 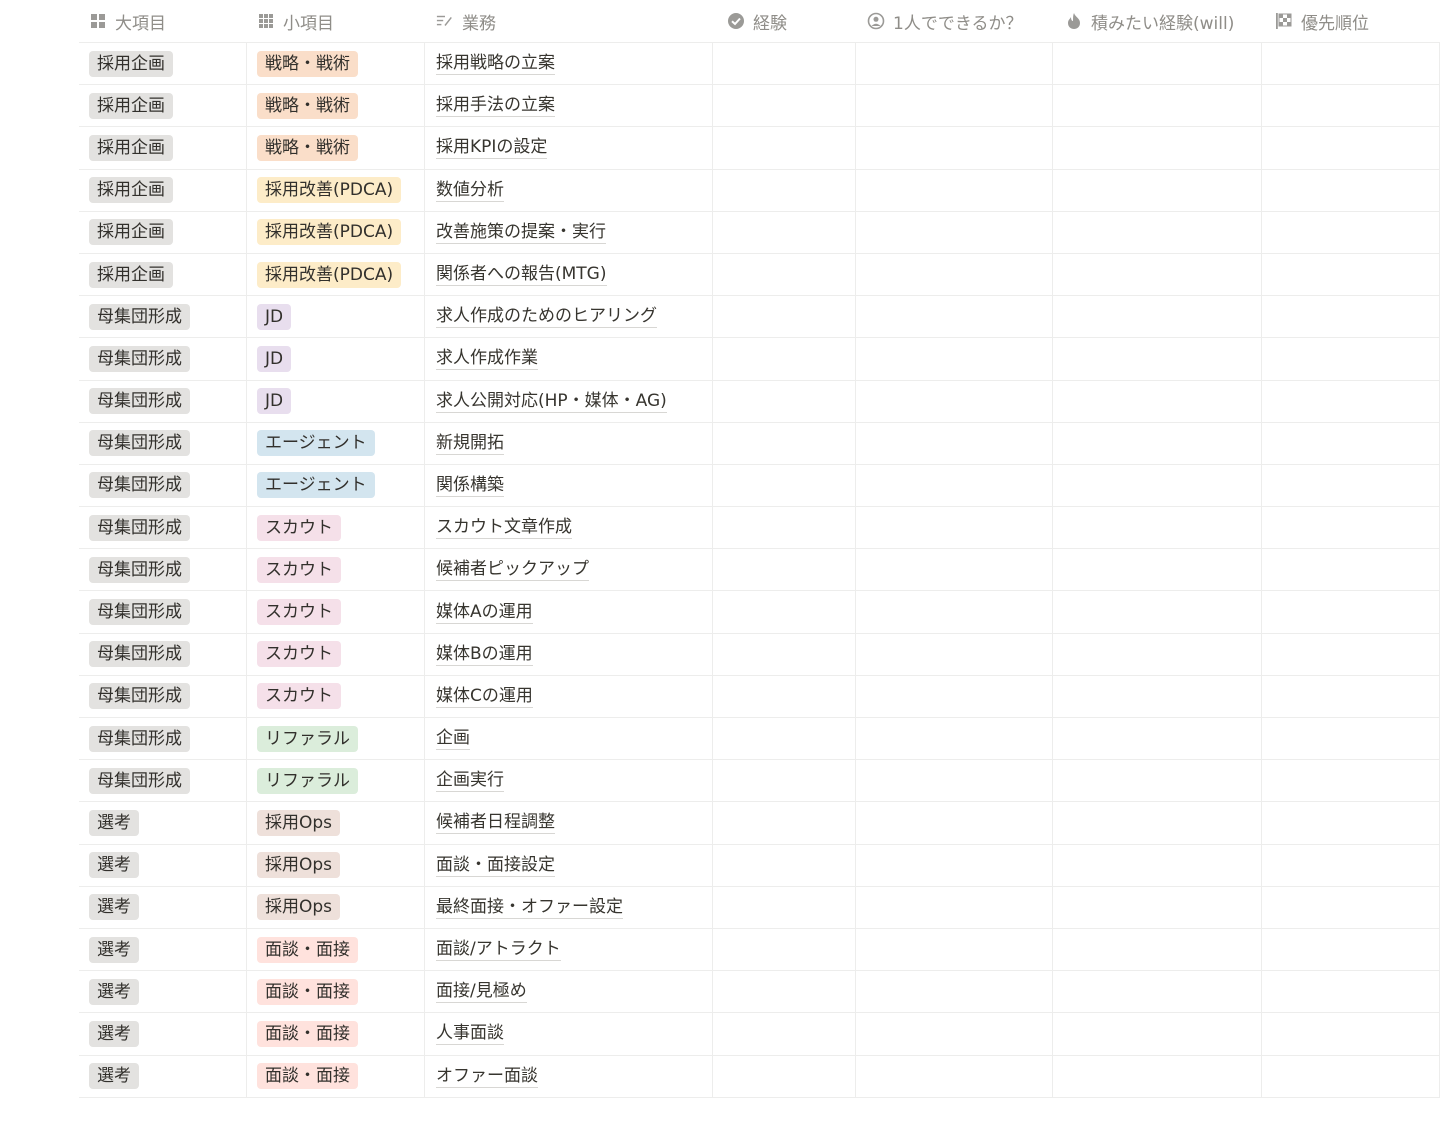 I want to click on task-cell: 採用手法の立案, so click(x=569, y=106).